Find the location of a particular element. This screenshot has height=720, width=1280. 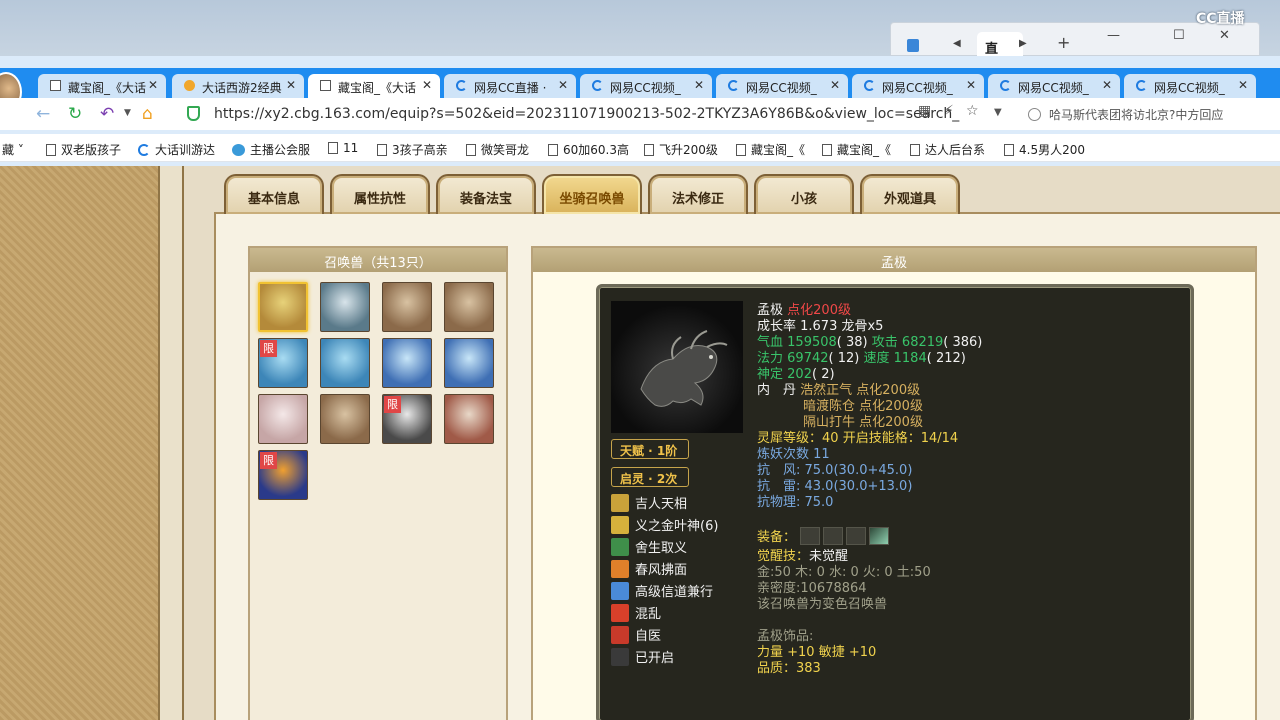

skill-item: 舍生取义 is located at coordinates (649, 547).